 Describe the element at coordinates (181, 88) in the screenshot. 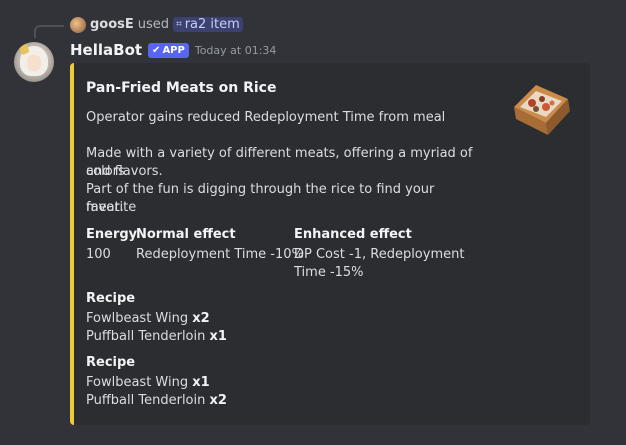

I see `embed-title: Pan-Fried Meats on Rice` at that location.